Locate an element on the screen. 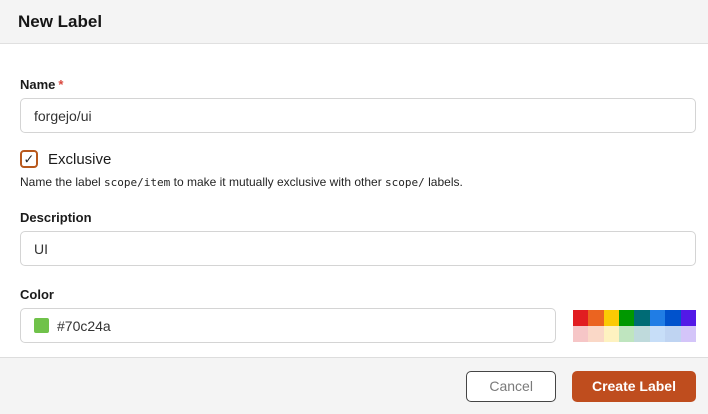 The height and width of the screenshot is (414, 708). exclusive-label: Exclusive is located at coordinates (79, 159).